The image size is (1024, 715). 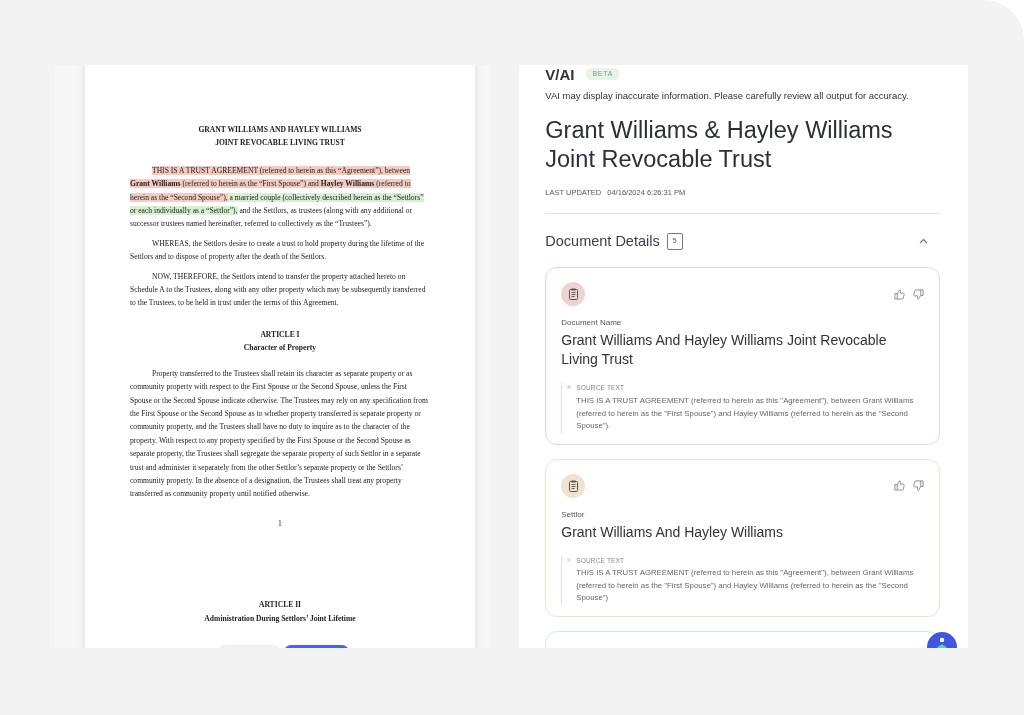 What do you see at coordinates (573, 514) in the screenshot?
I see `field-label: Settlor` at bounding box center [573, 514].